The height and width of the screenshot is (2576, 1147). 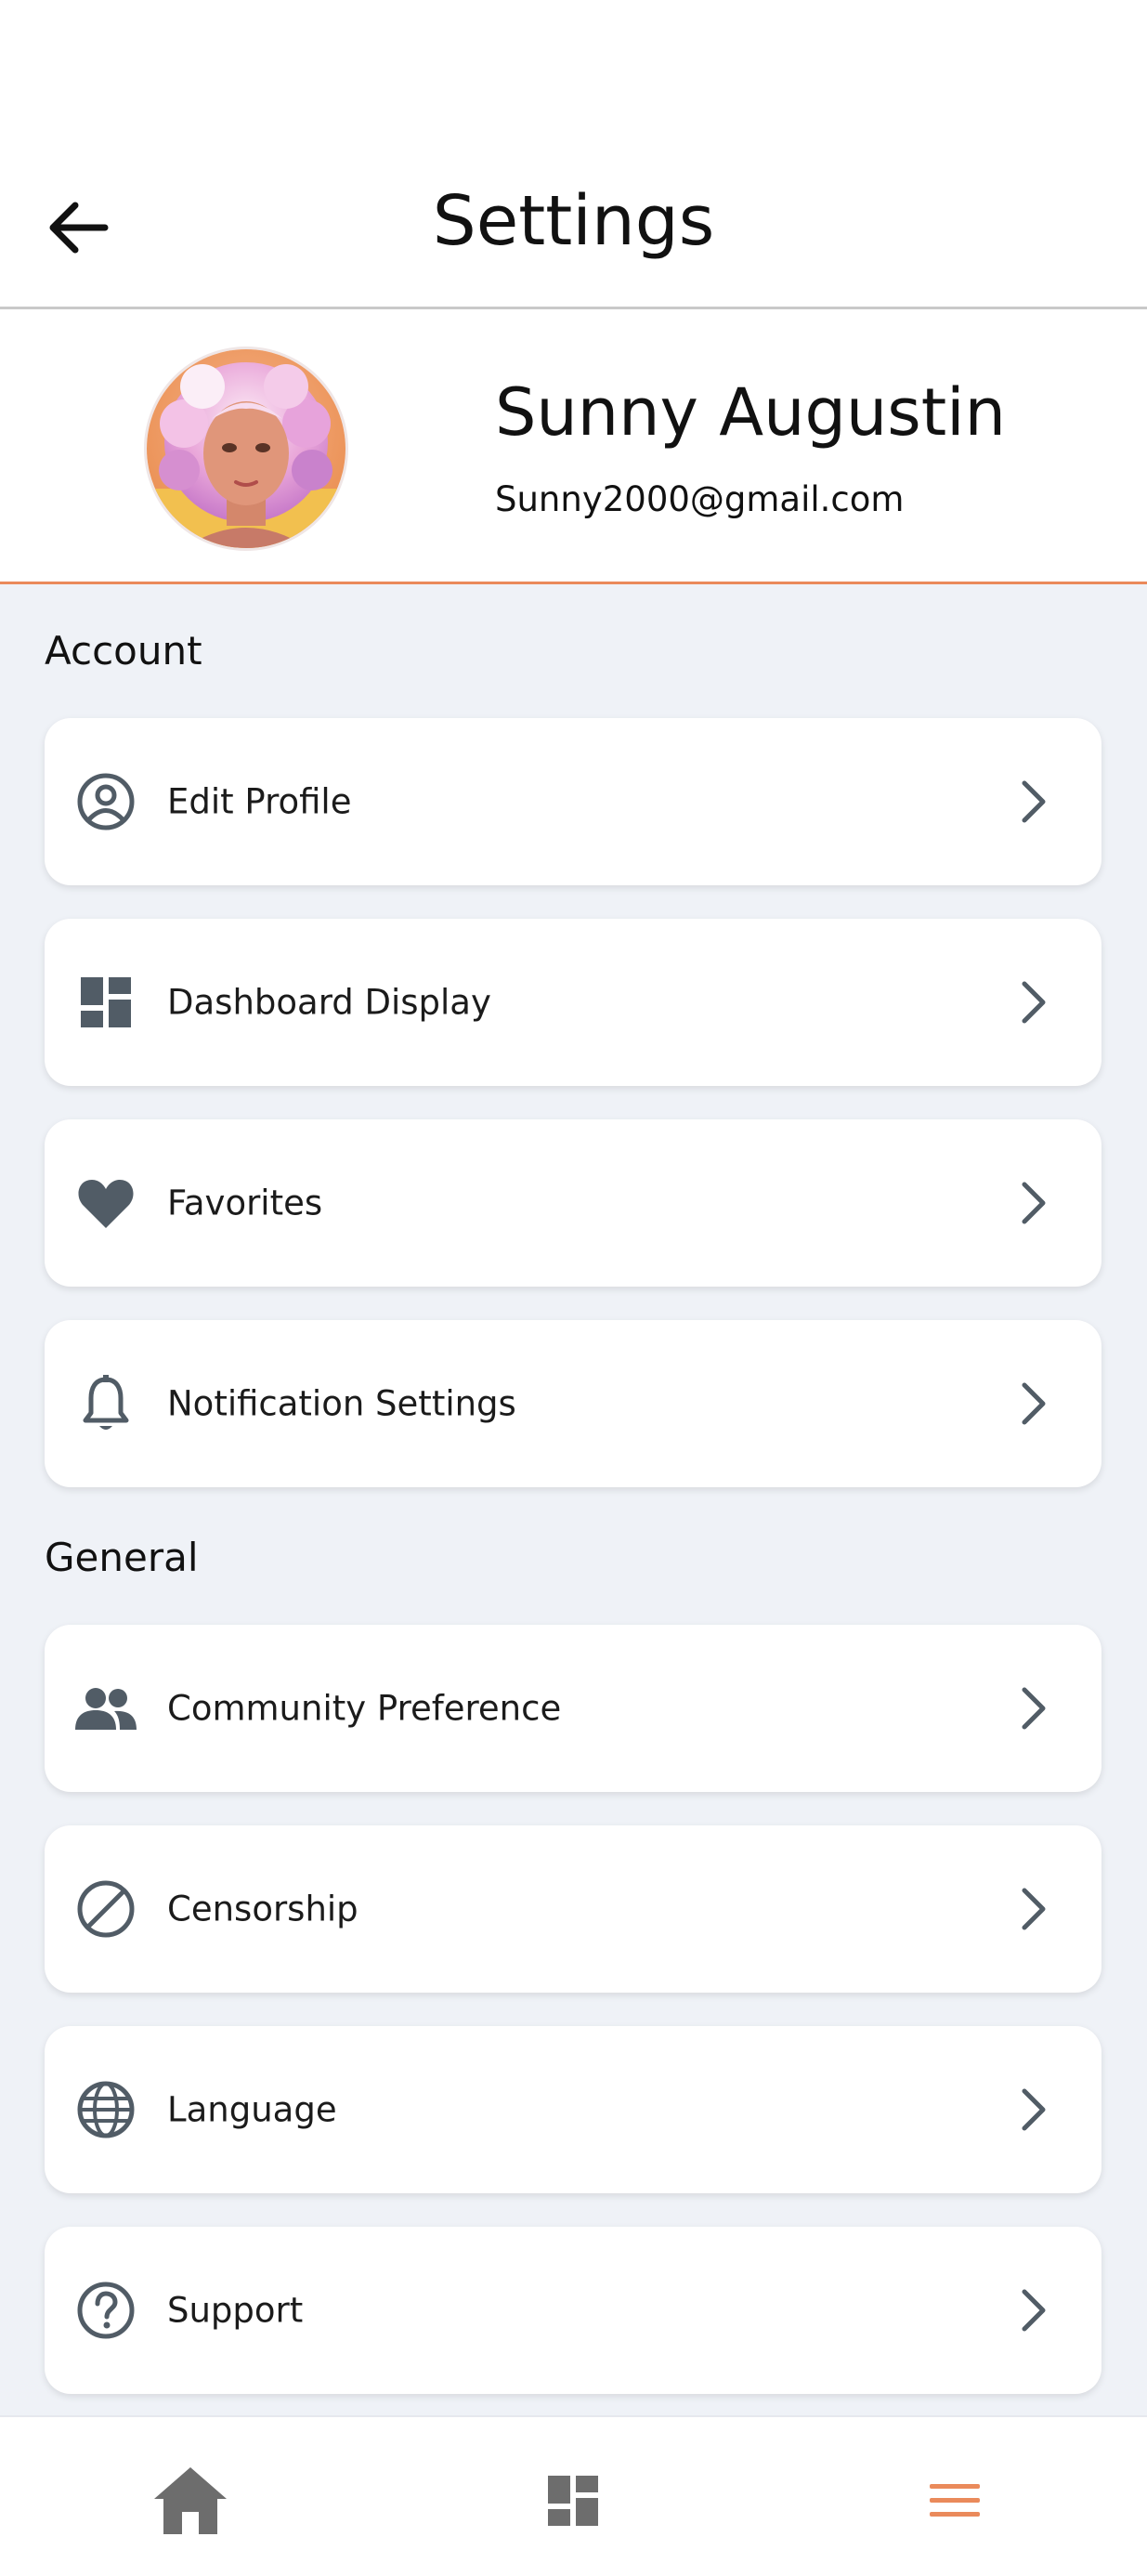 What do you see at coordinates (106, 2110) in the screenshot?
I see `globe-icon` at bounding box center [106, 2110].